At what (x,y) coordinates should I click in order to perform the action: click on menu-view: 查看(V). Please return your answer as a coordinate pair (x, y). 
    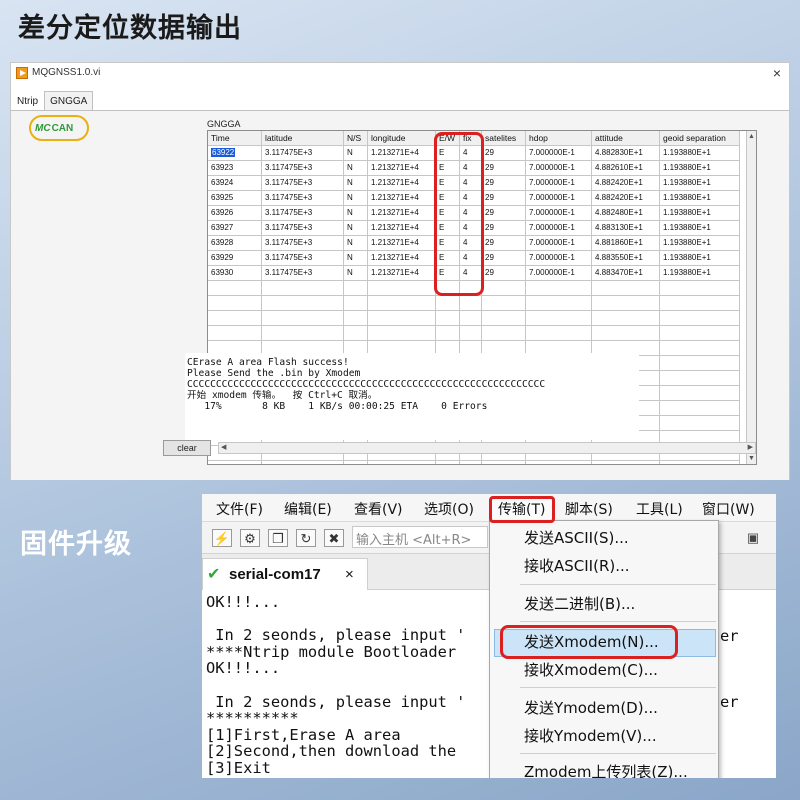
    Looking at the image, I should click on (378, 509).